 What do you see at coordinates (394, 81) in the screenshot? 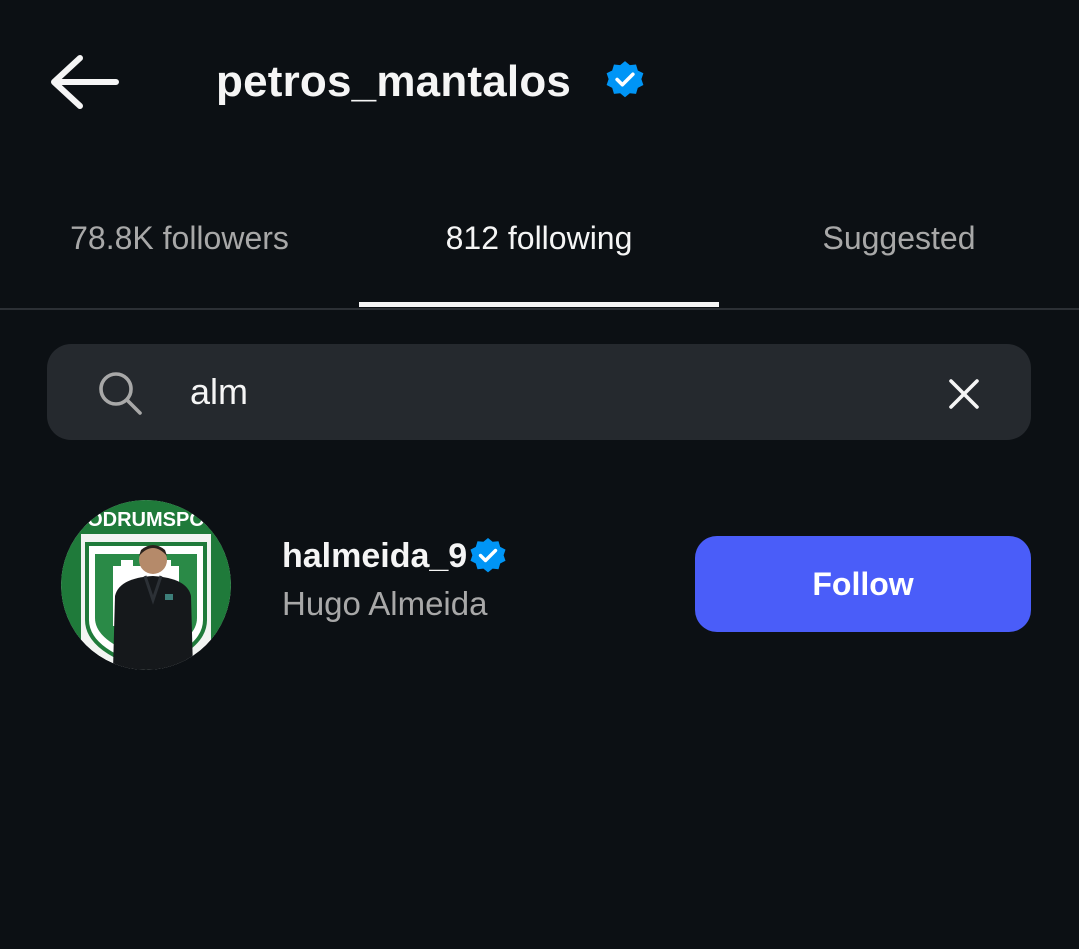
I see `page-title: petros_mantalos` at bounding box center [394, 81].